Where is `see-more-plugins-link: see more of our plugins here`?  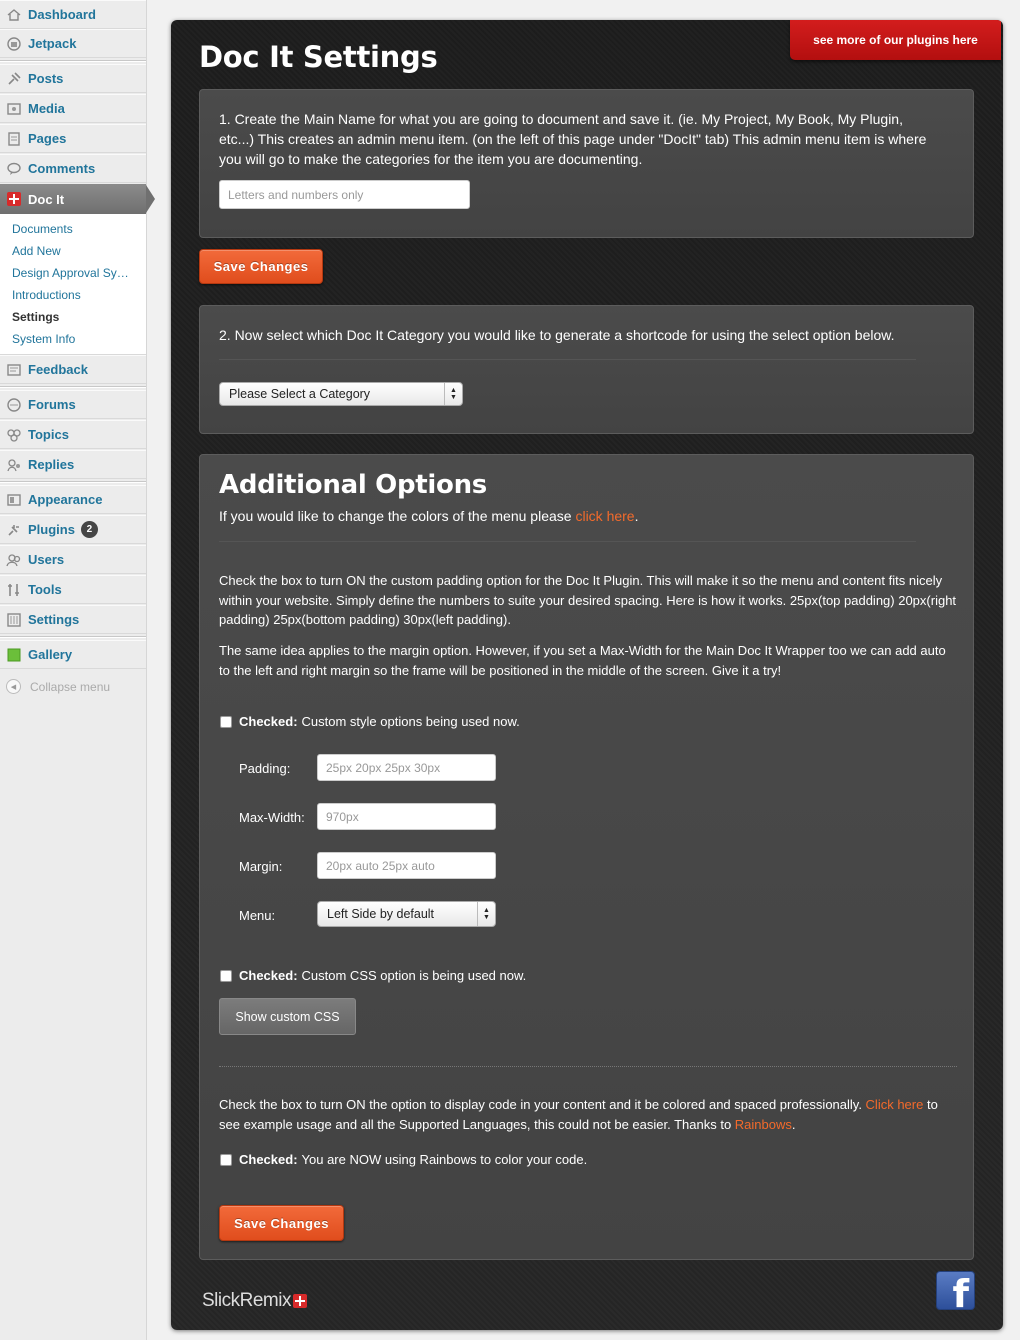 see-more-plugins-link: see more of our plugins here is located at coordinates (895, 40).